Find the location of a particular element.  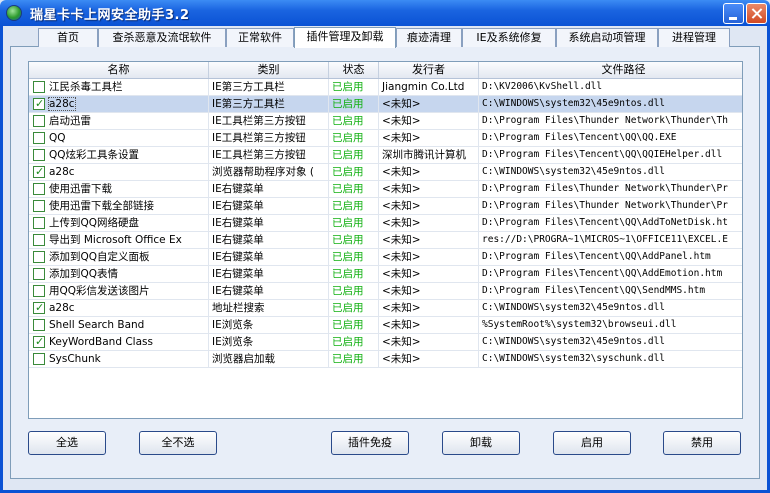

plugin-name: 用QQ彩信发送该图片 is located at coordinates (99, 291).